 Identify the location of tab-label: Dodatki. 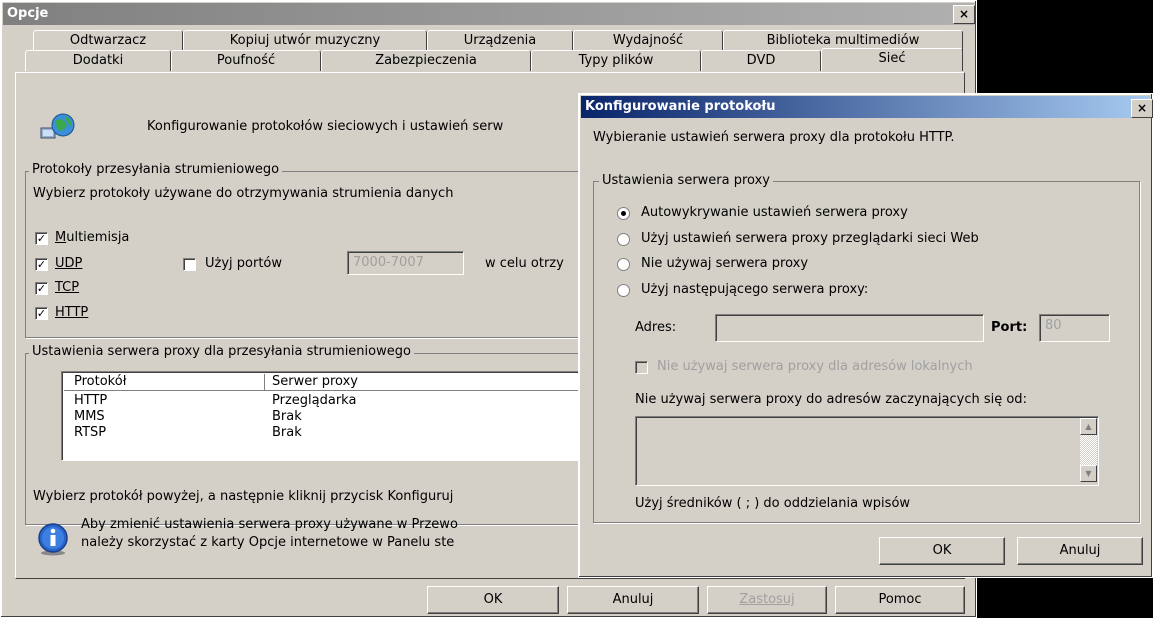
(98, 60).